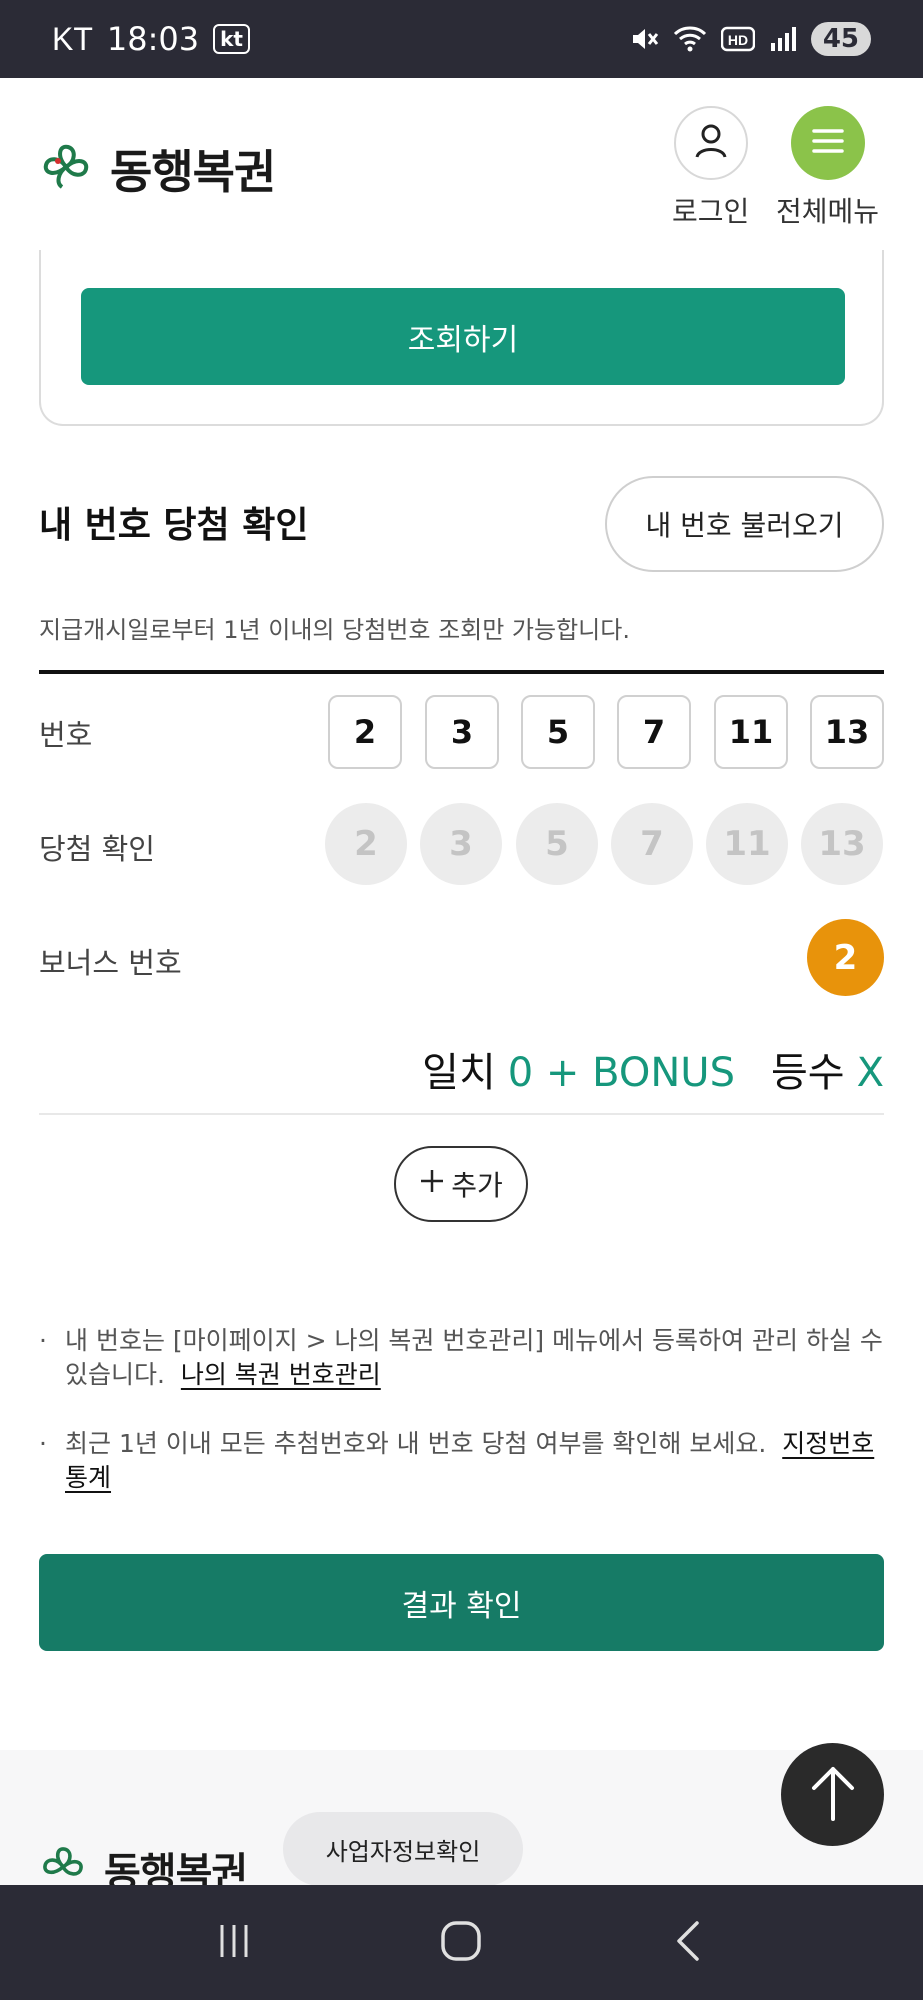 This screenshot has width=923, height=2000. Describe the element at coordinates (432, 1184) in the screenshot. I see `plus-icon` at that location.